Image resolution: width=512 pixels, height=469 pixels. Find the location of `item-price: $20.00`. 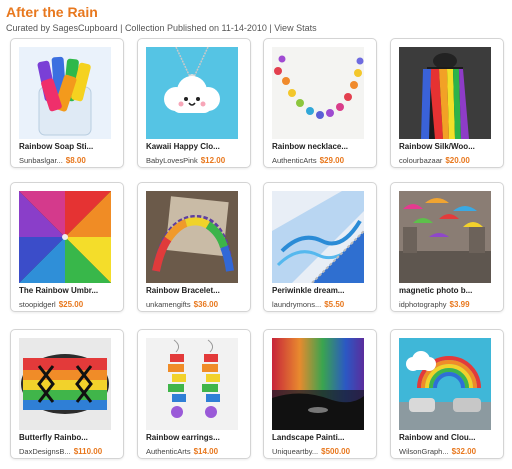

item-price: $20.00 is located at coordinates (457, 160).